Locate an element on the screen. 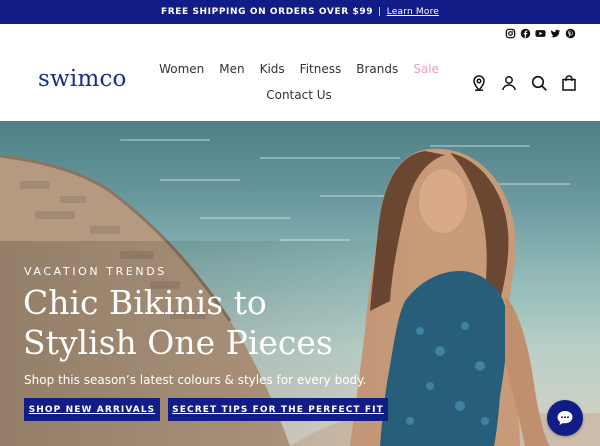  shop-new-arrivals-button: SHOP NEW ARRIVALS is located at coordinates (92, 409).